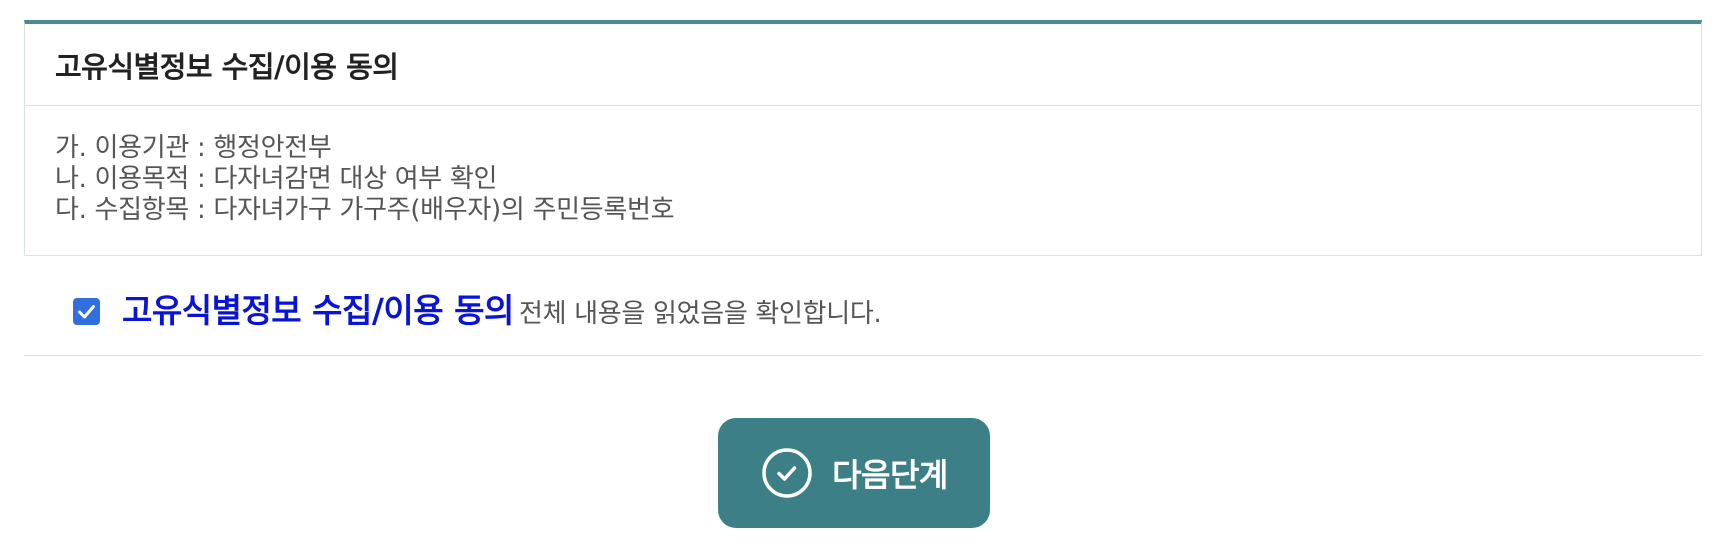 The image size is (1730, 558). I want to click on agree-checkbox, so click(86, 311).